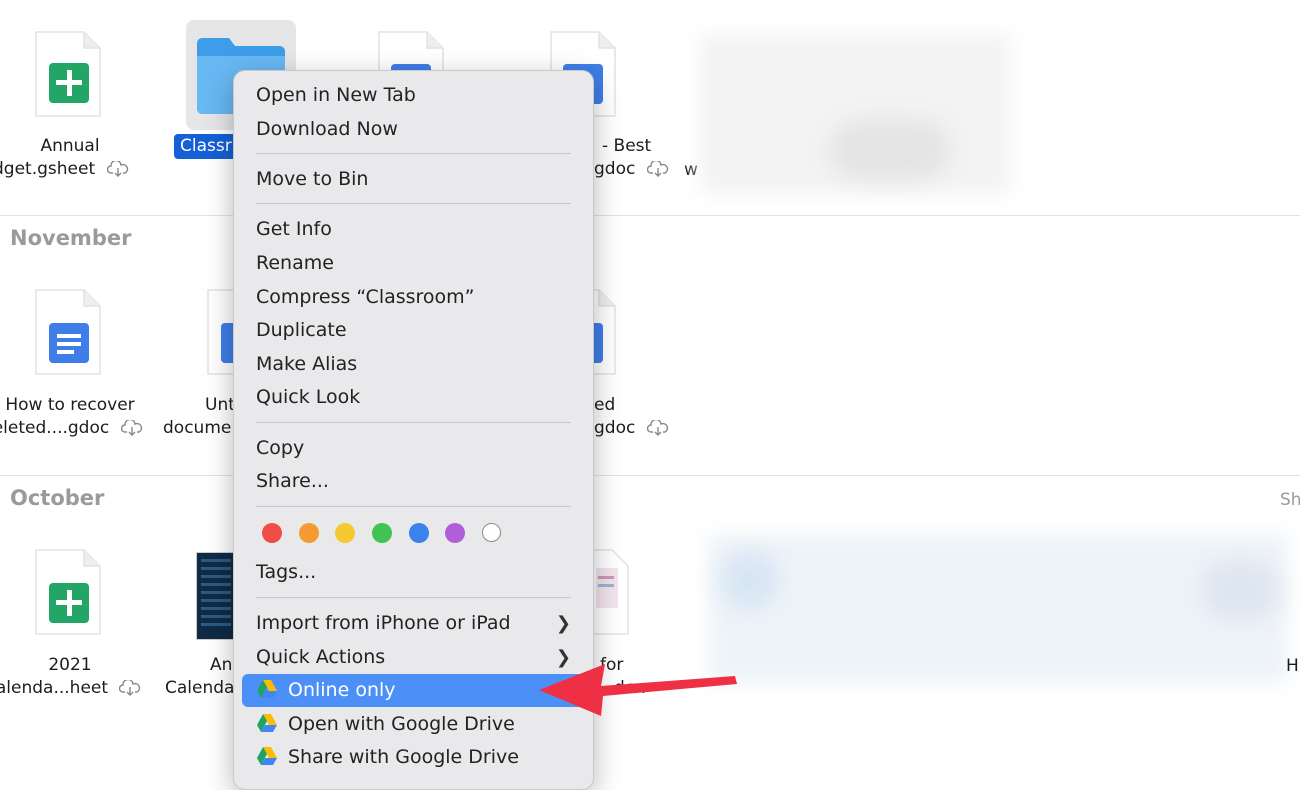  Describe the element at coordinates (57, 498) in the screenshot. I see `section-title-october: October` at that location.